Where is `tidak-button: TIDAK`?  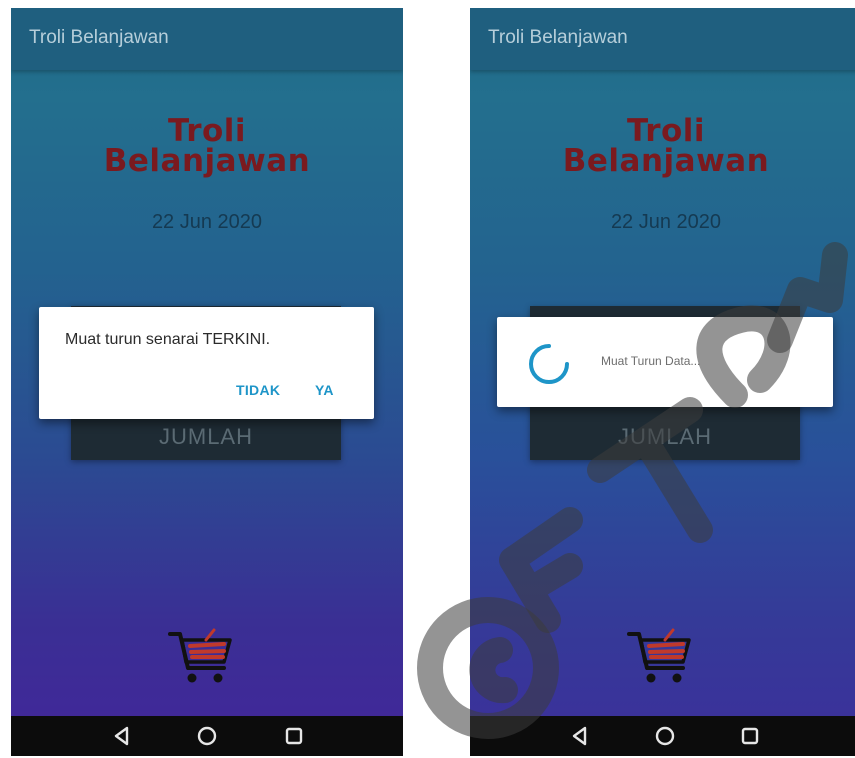 tidak-button: TIDAK is located at coordinates (258, 390).